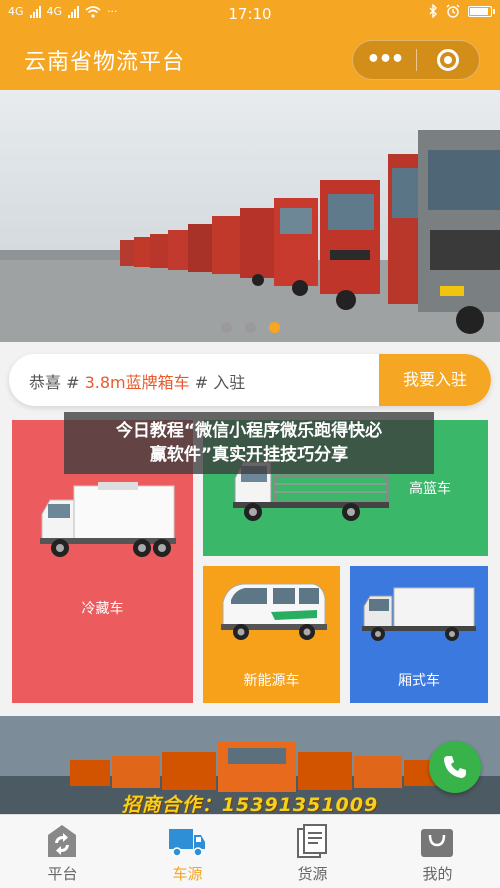 Image resolution: width=500 pixels, height=888 pixels. I want to click on tab-label-profile: 我的, so click(437, 874).